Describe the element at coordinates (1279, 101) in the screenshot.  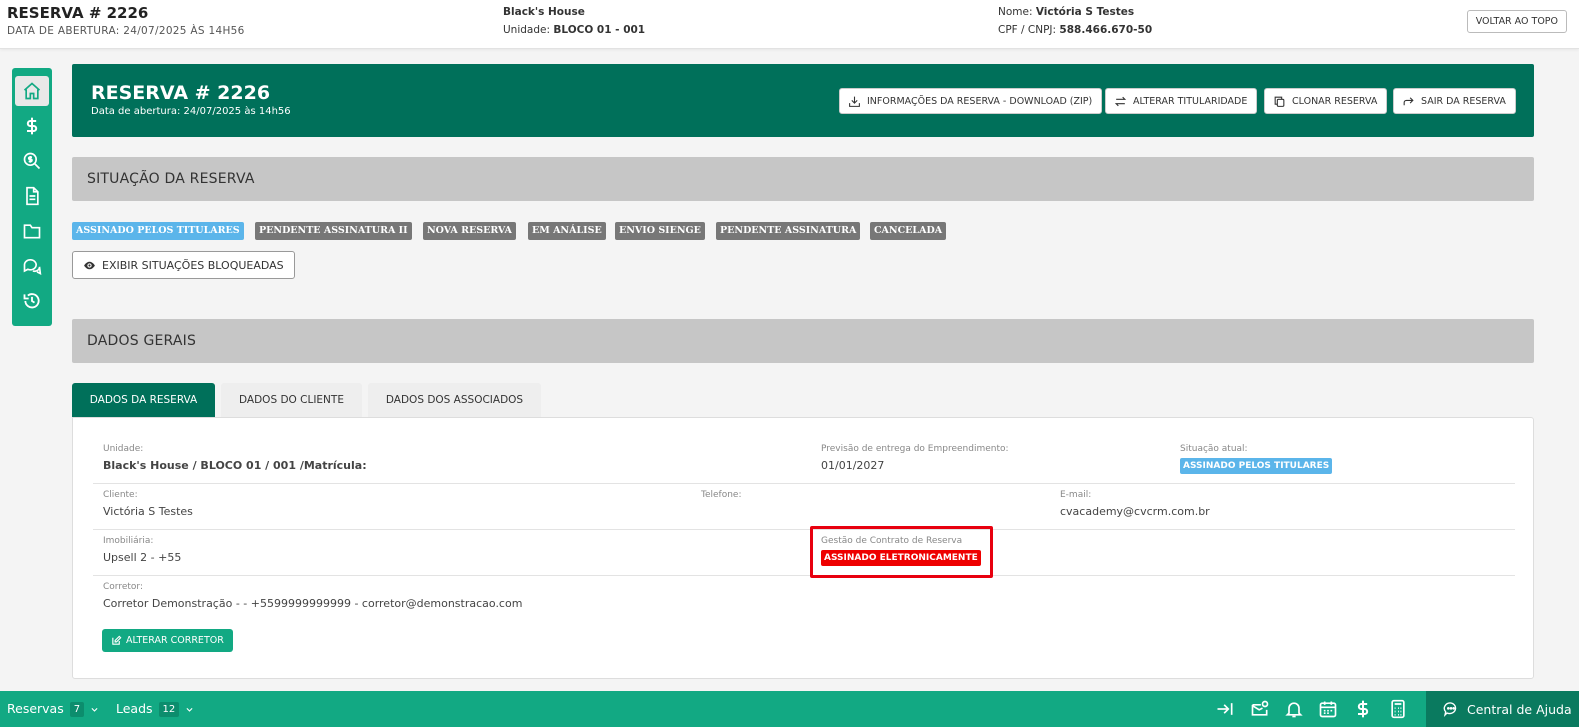
I see `copy-icon` at that location.